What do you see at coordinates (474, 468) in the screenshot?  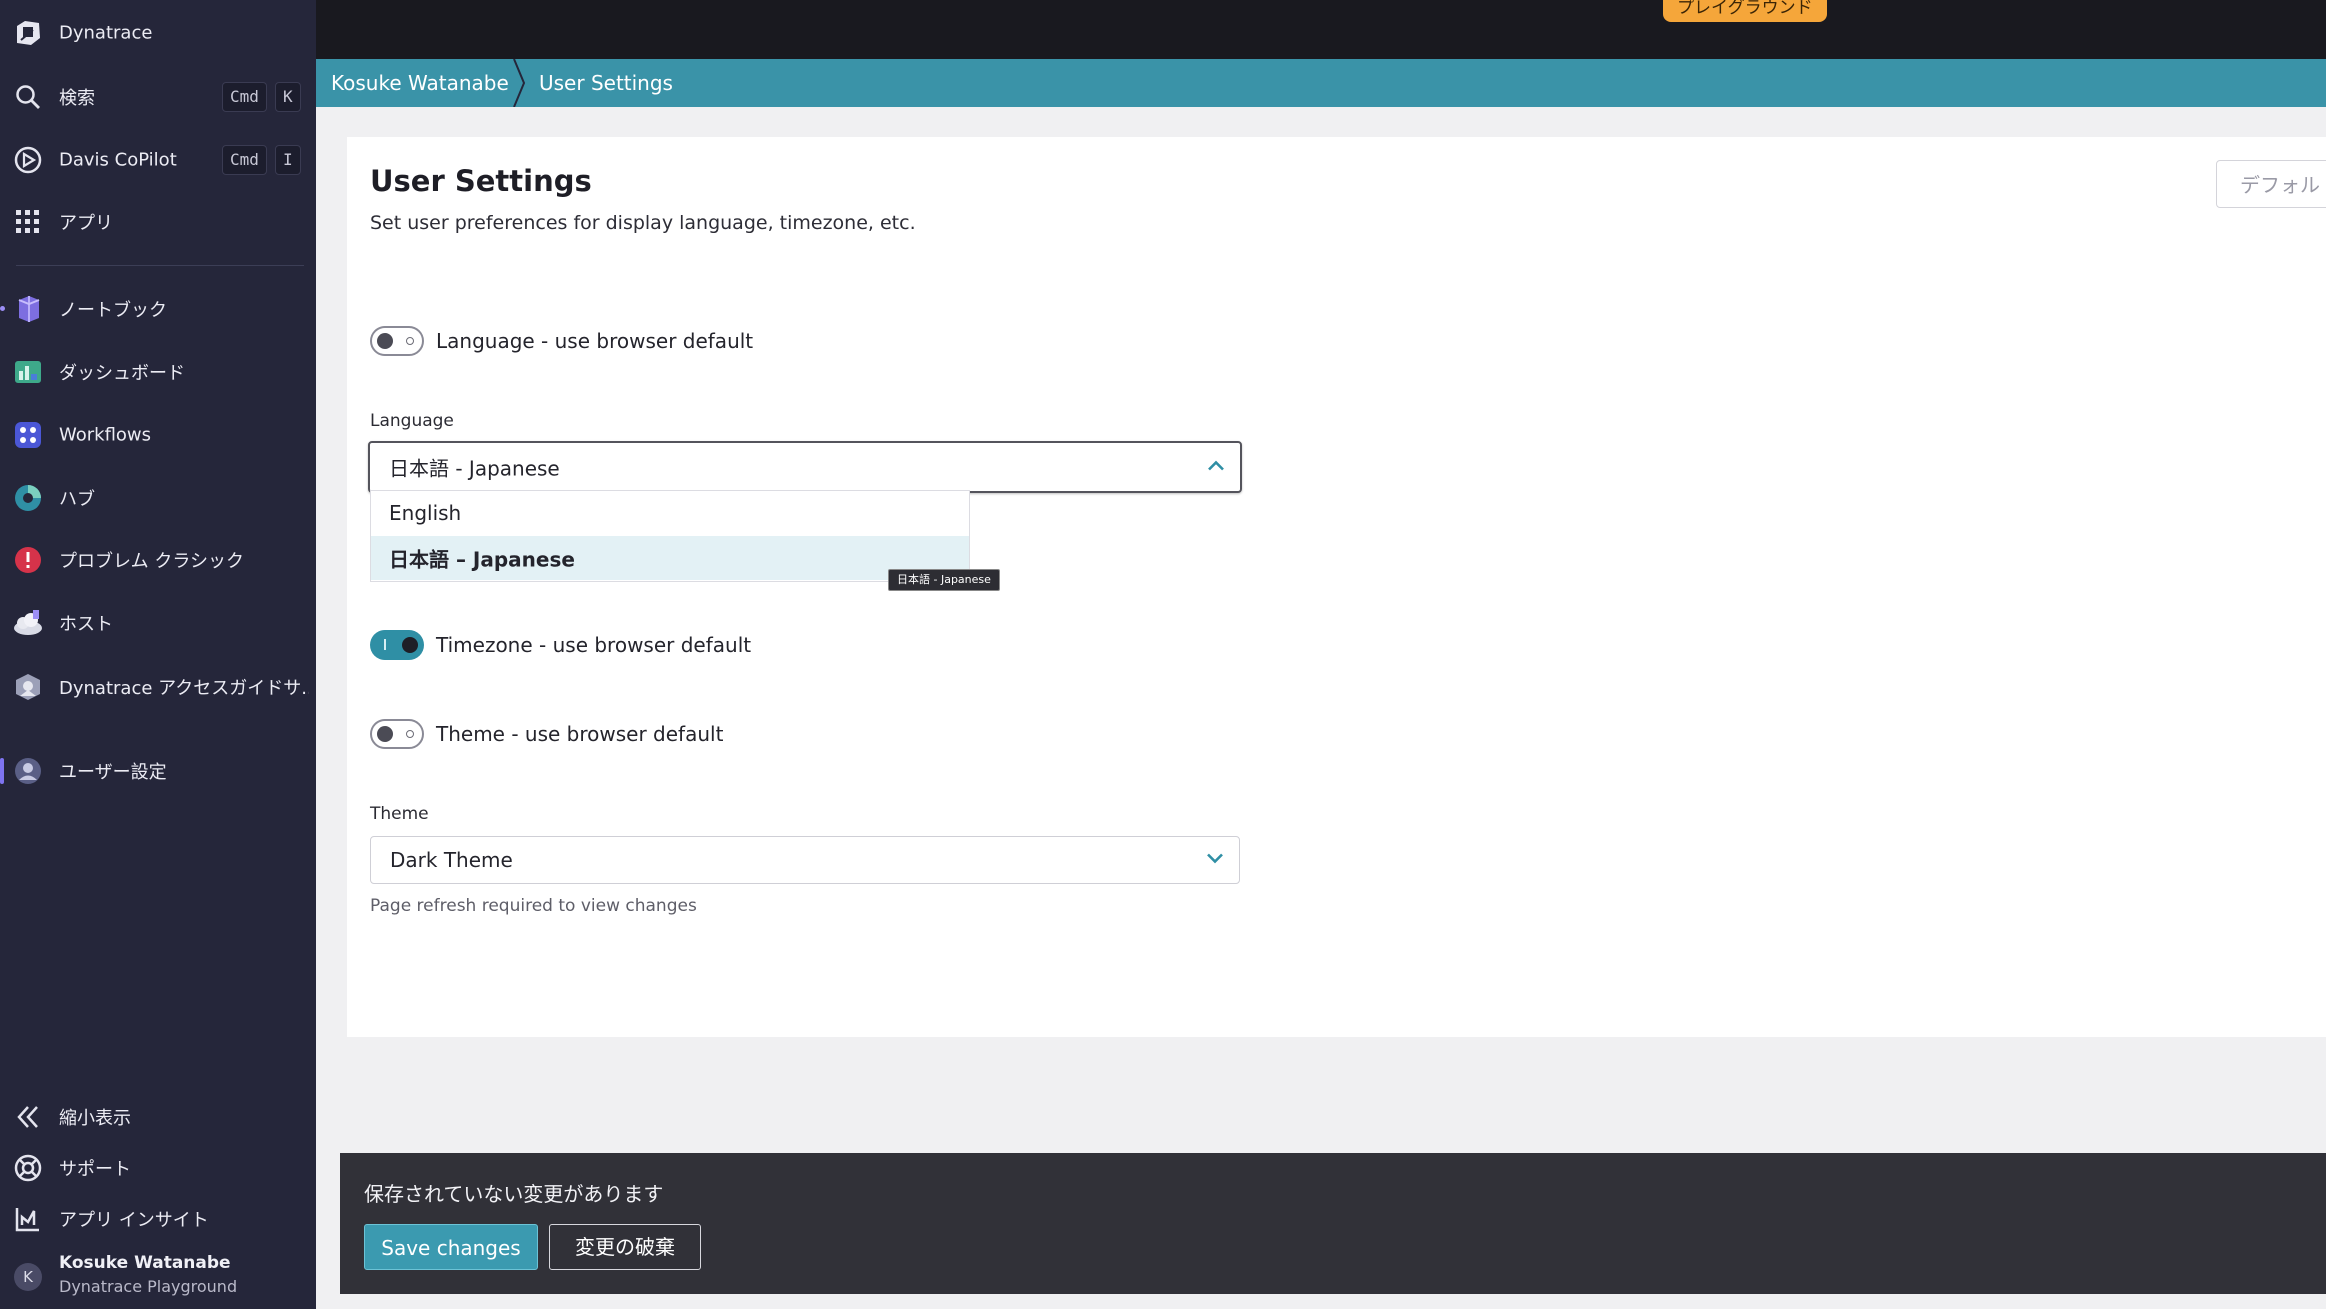 I see `language-select-value: 日本語 - Japanese` at bounding box center [474, 468].